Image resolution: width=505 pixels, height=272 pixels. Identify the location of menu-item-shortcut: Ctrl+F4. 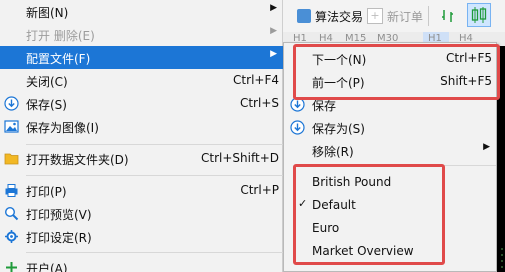
(256, 80).